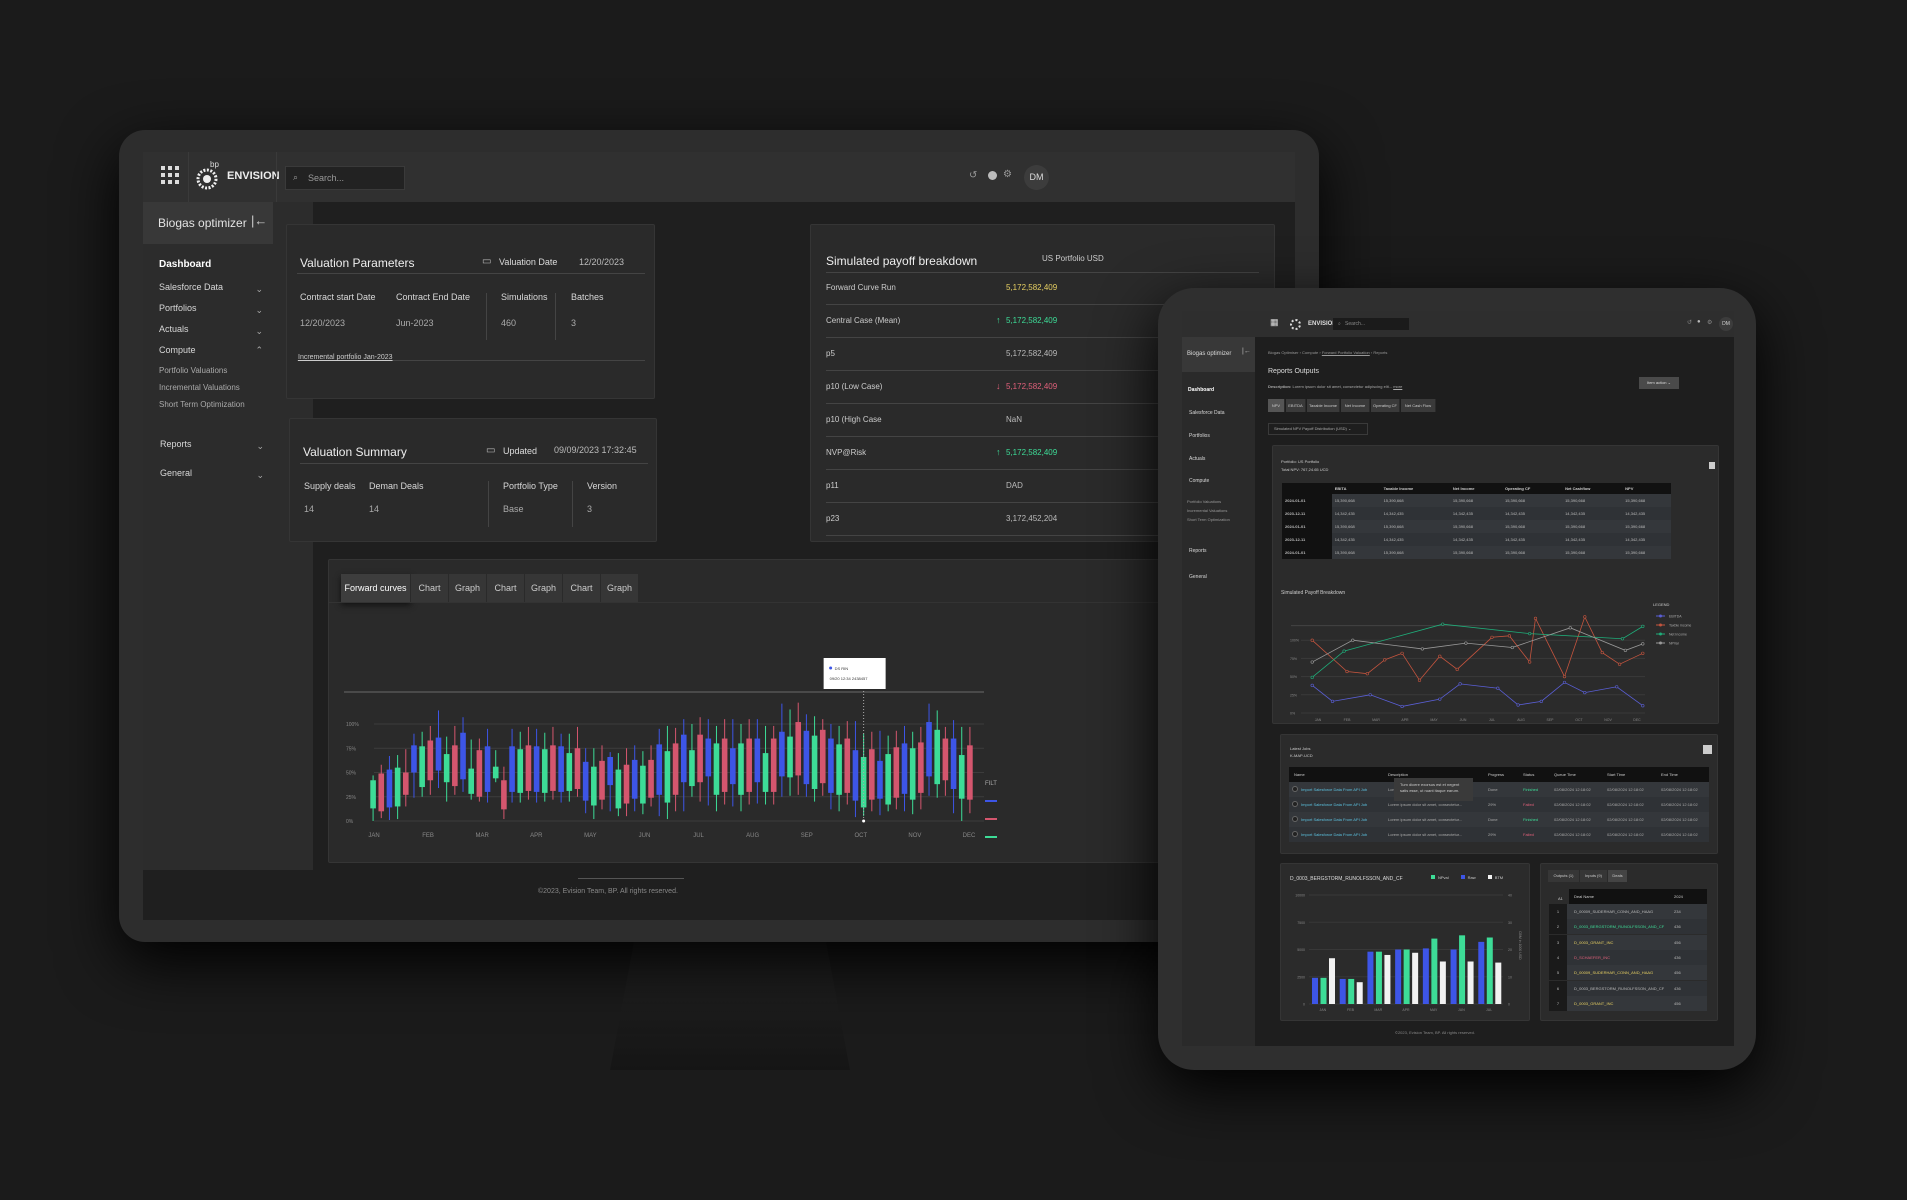 This screenshot has width=1907, height=1200. Describe the element at coordinates (1659, 383) in the screenshot. I see `item-action-button: Item action ⌄` at that location.